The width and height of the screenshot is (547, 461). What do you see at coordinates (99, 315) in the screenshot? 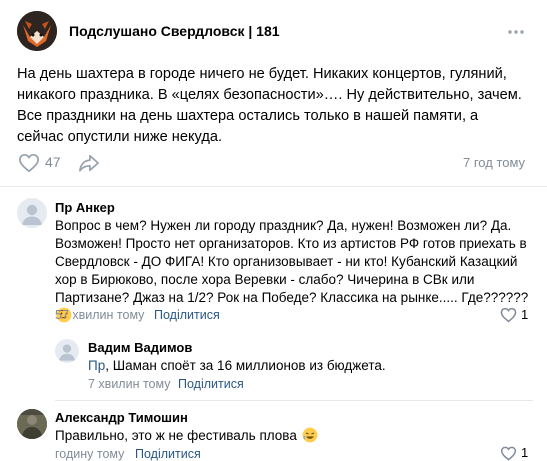
I see `comment-time: 57 хвилин тому` at bounding box center [99, 315].